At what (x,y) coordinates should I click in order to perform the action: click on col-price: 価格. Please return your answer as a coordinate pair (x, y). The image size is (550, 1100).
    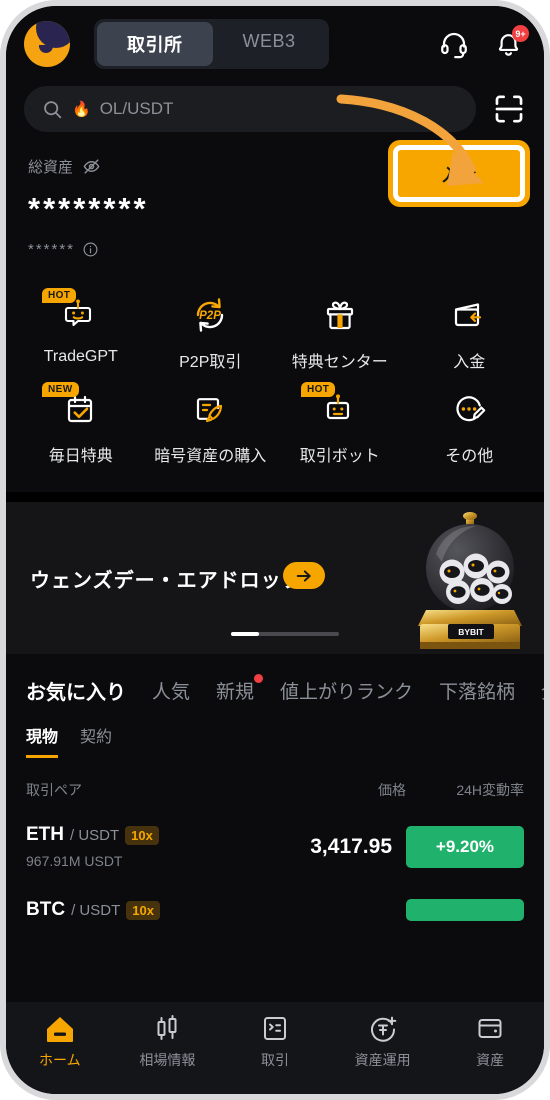
    Looking at the image, I should click on (392, 790).